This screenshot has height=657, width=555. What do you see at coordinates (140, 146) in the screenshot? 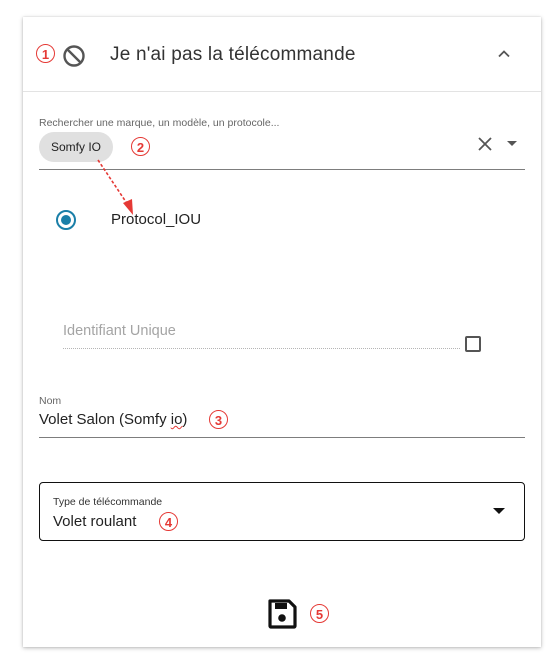
I see `annotation-marker-2: 2` at bounding box center [140, 146].